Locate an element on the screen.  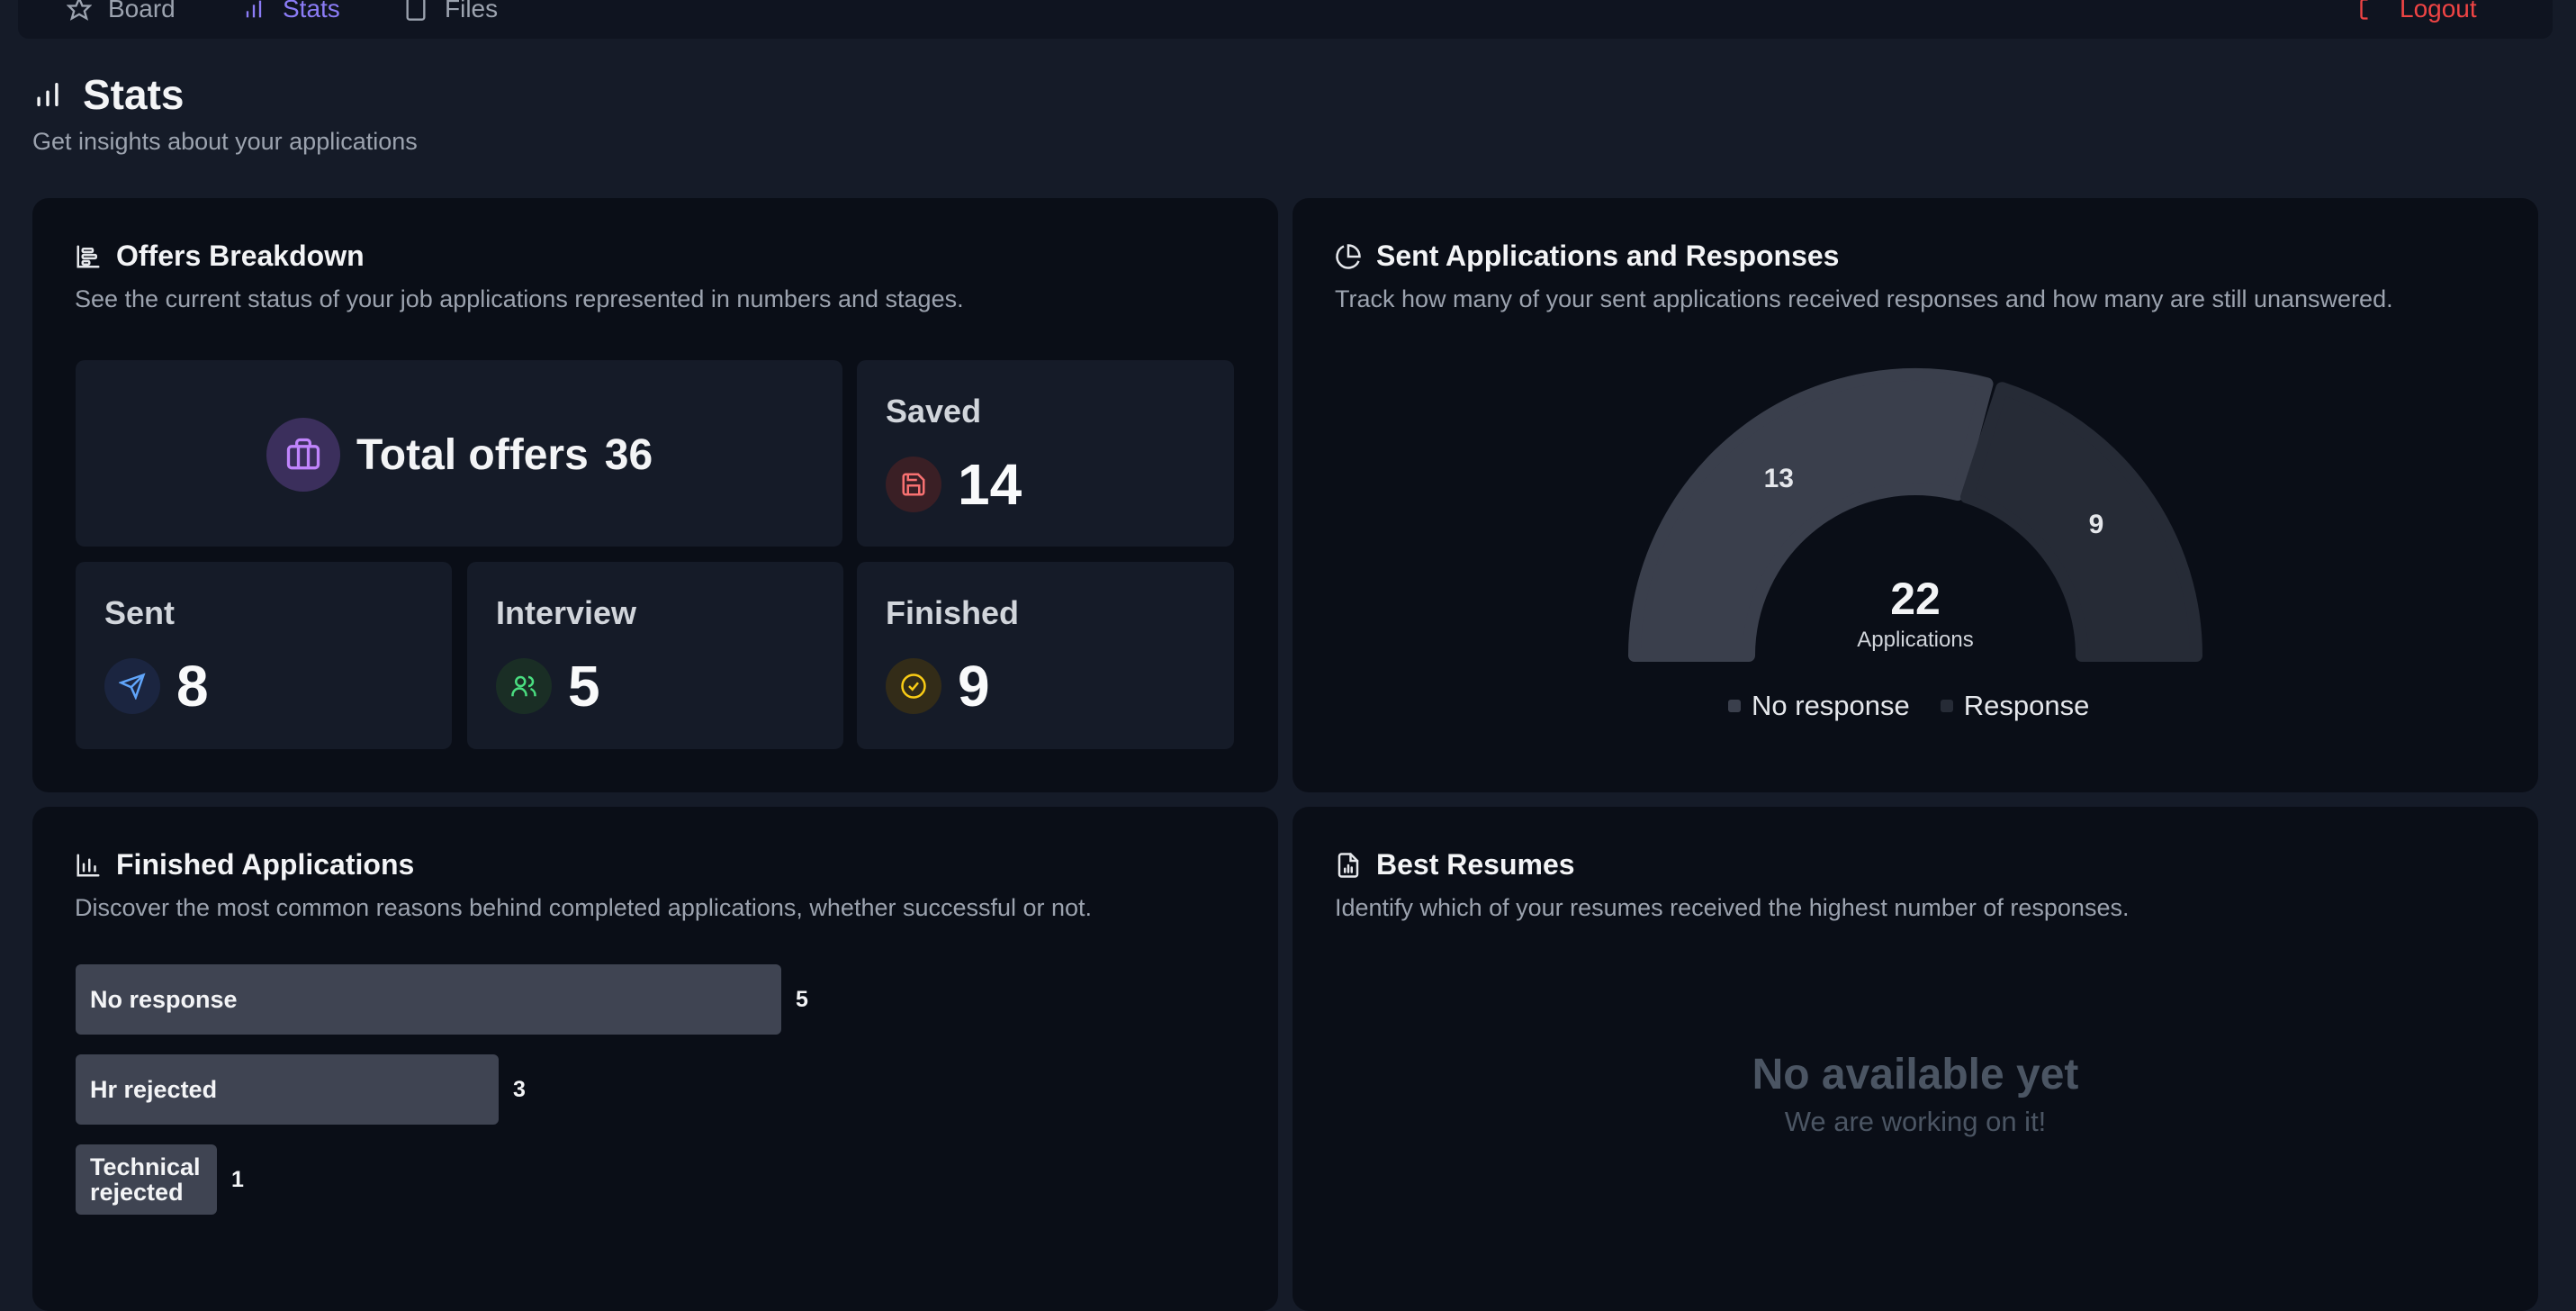
saved-value: 14 is located at coordinates (990, 484).